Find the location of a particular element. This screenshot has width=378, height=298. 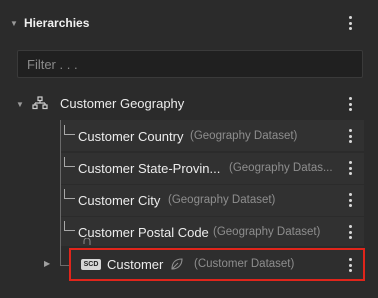

hierarchy-icon is located at coordinates (40, 103).